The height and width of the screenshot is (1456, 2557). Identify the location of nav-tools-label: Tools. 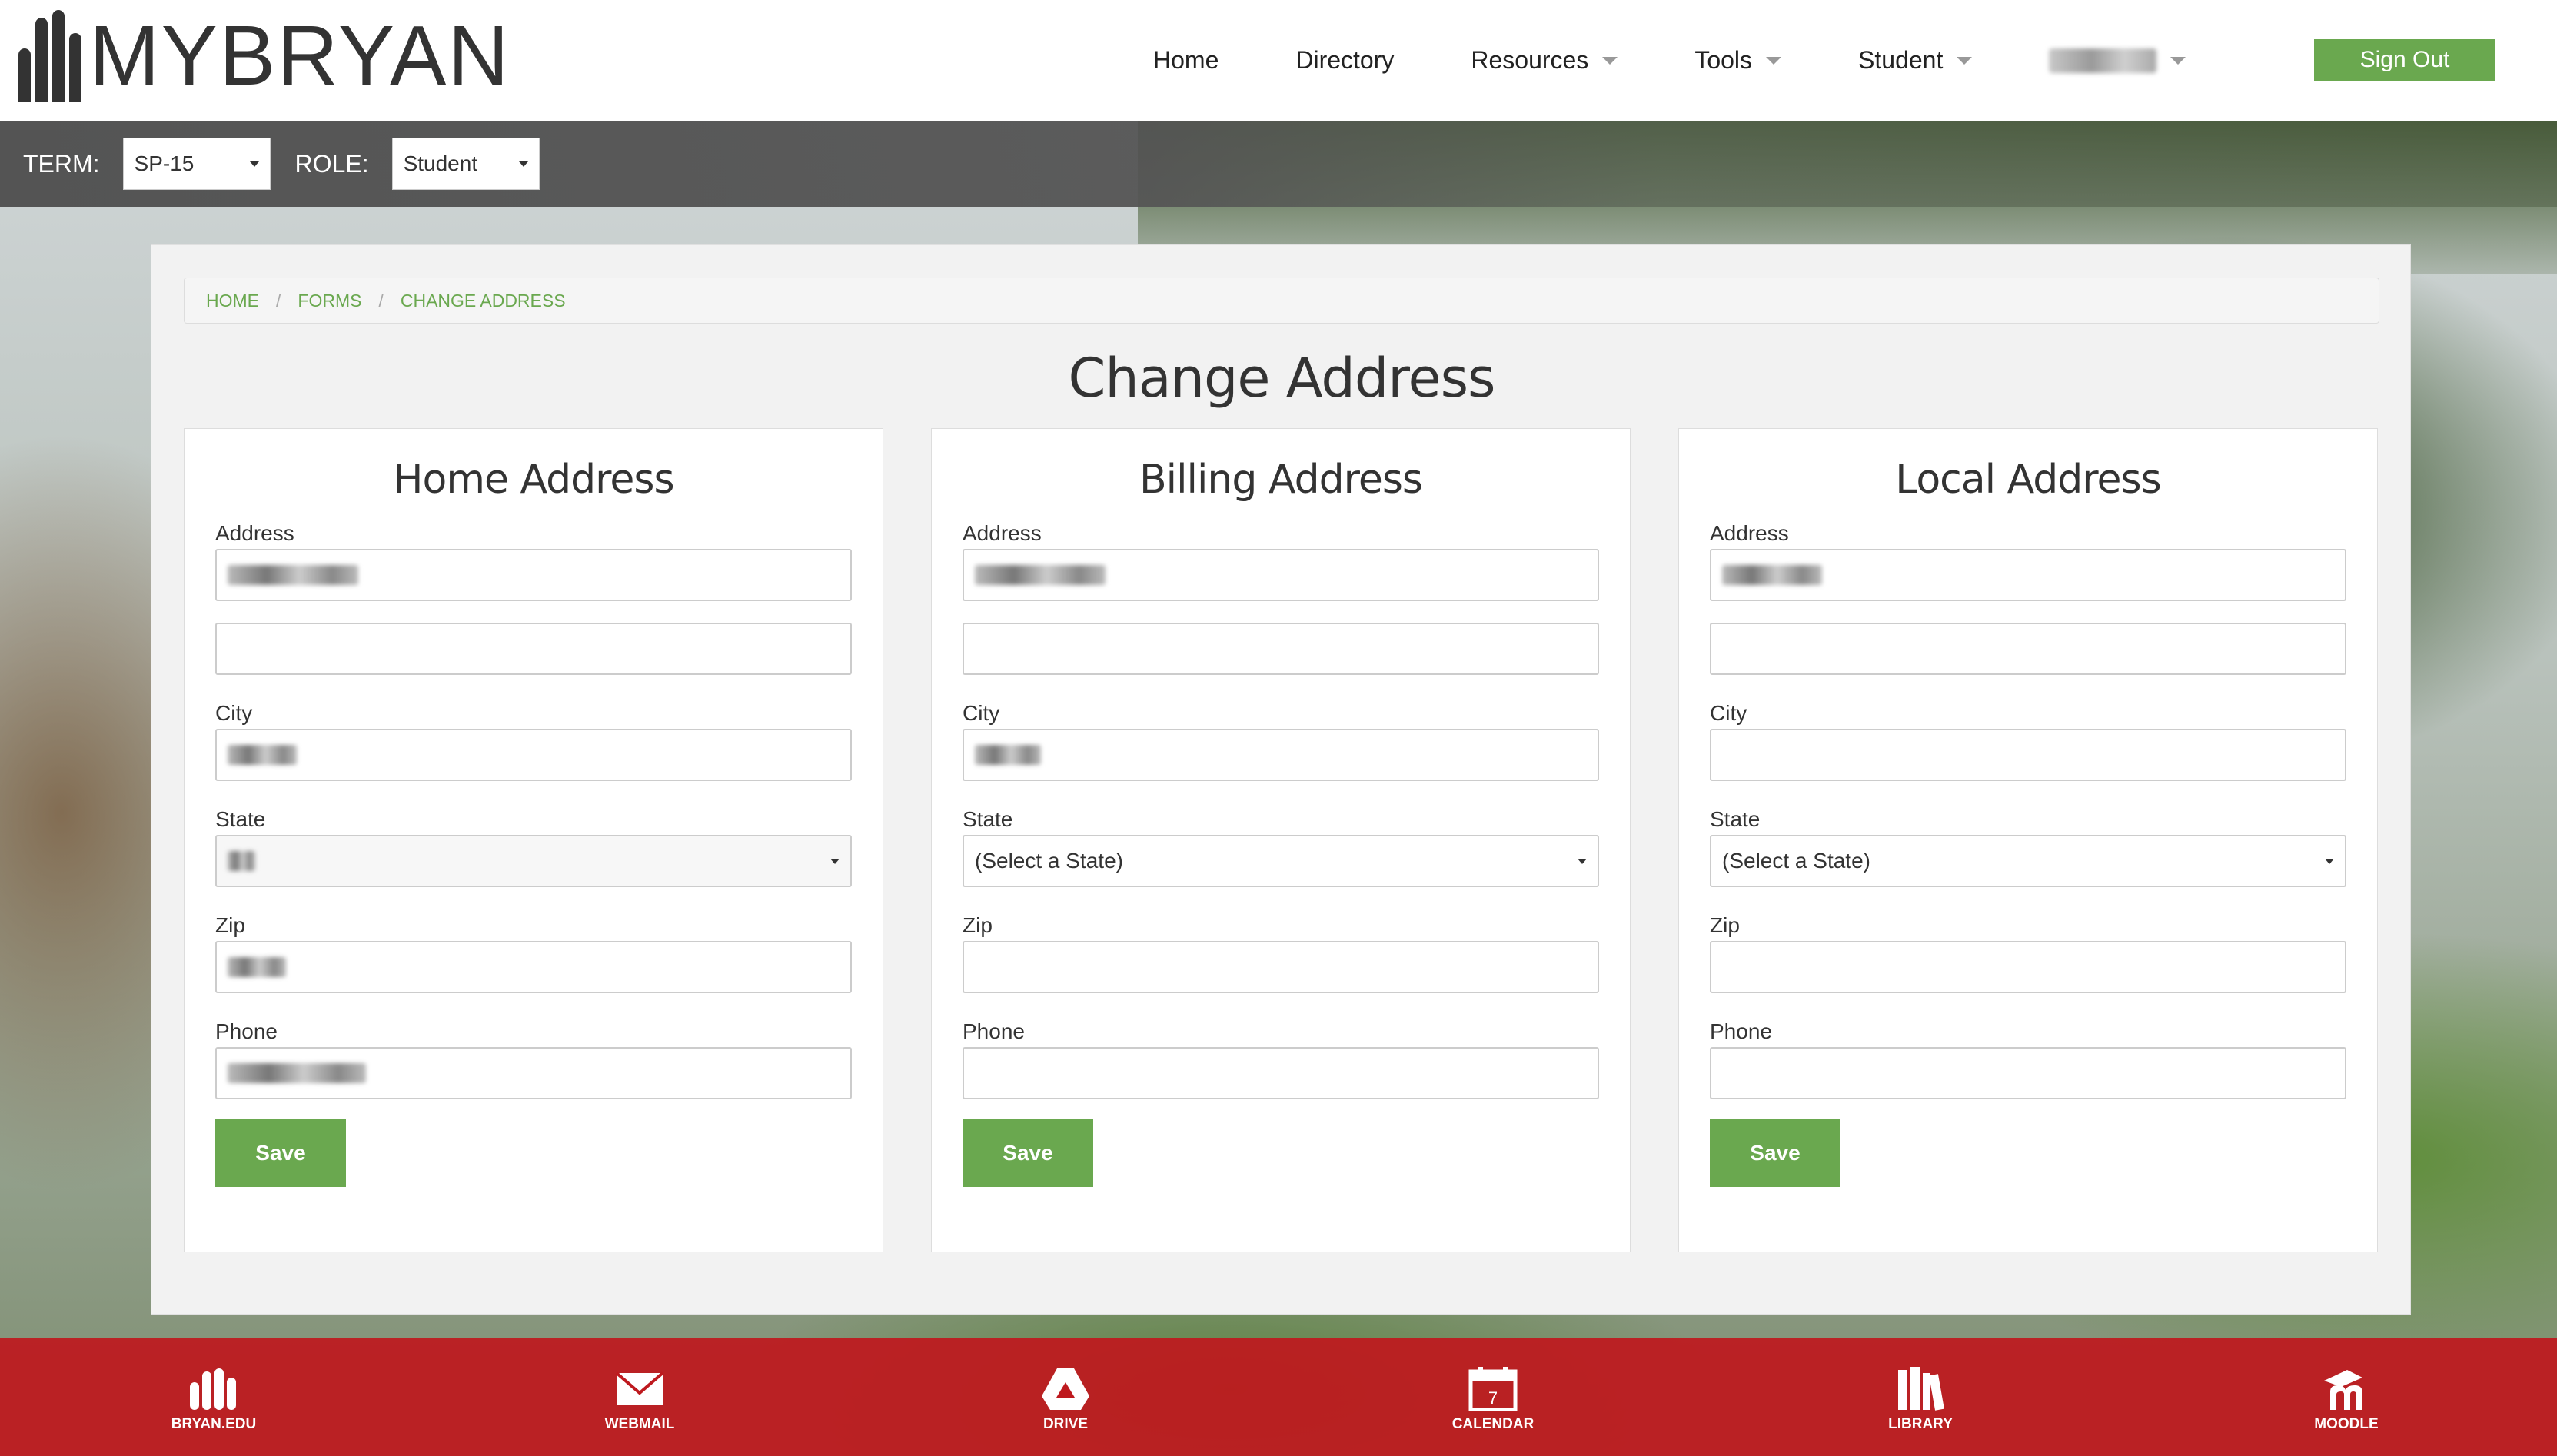
(1723, 60).